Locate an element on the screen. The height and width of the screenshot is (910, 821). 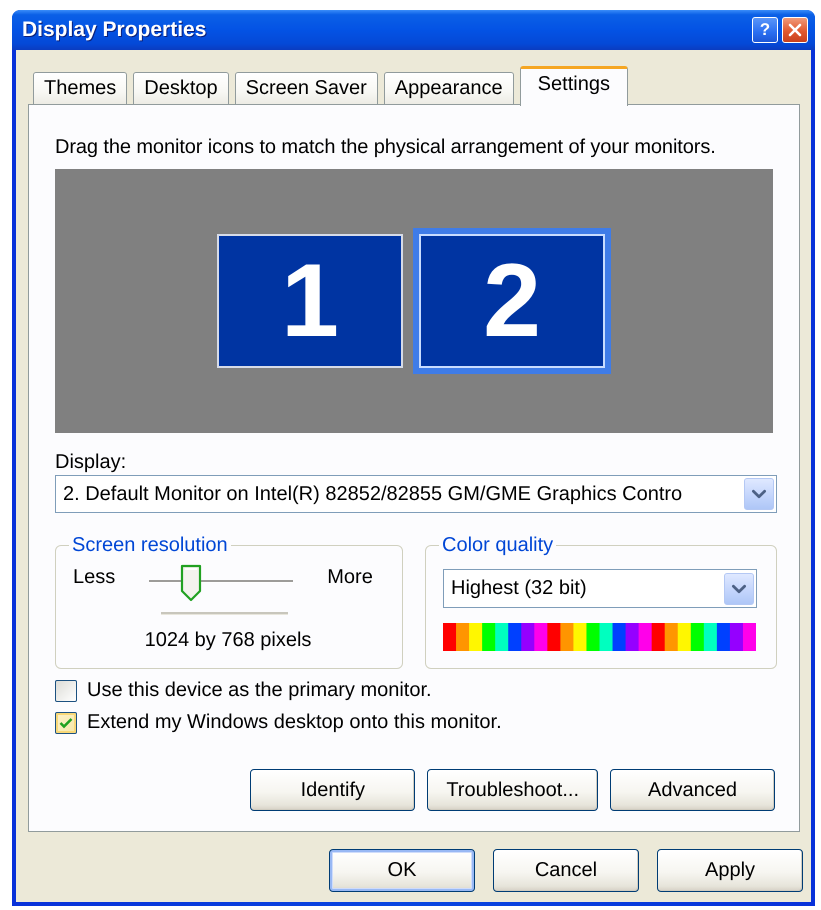
close-button is located at coordinates (795, 30).